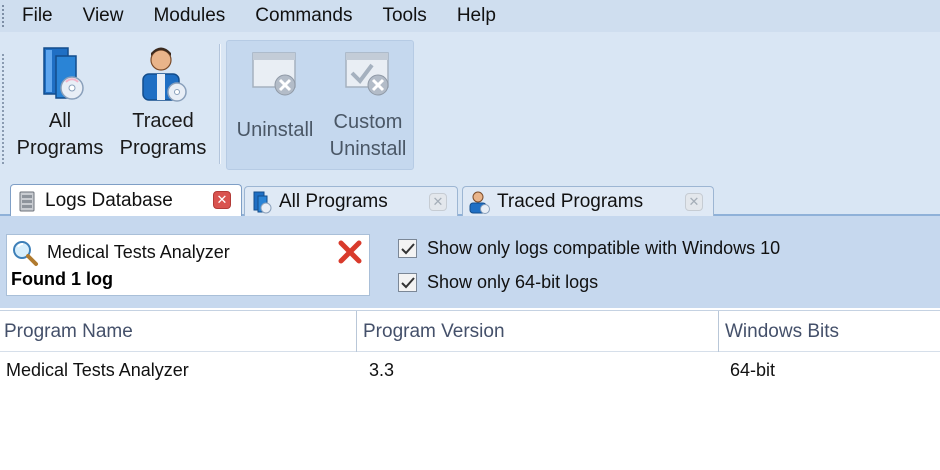 This screenshot has width=940, height=470. What do you see at coordinates (274, 74) in the screenshot?
I see `uninstall-icon` at bounding box center [274, 74].